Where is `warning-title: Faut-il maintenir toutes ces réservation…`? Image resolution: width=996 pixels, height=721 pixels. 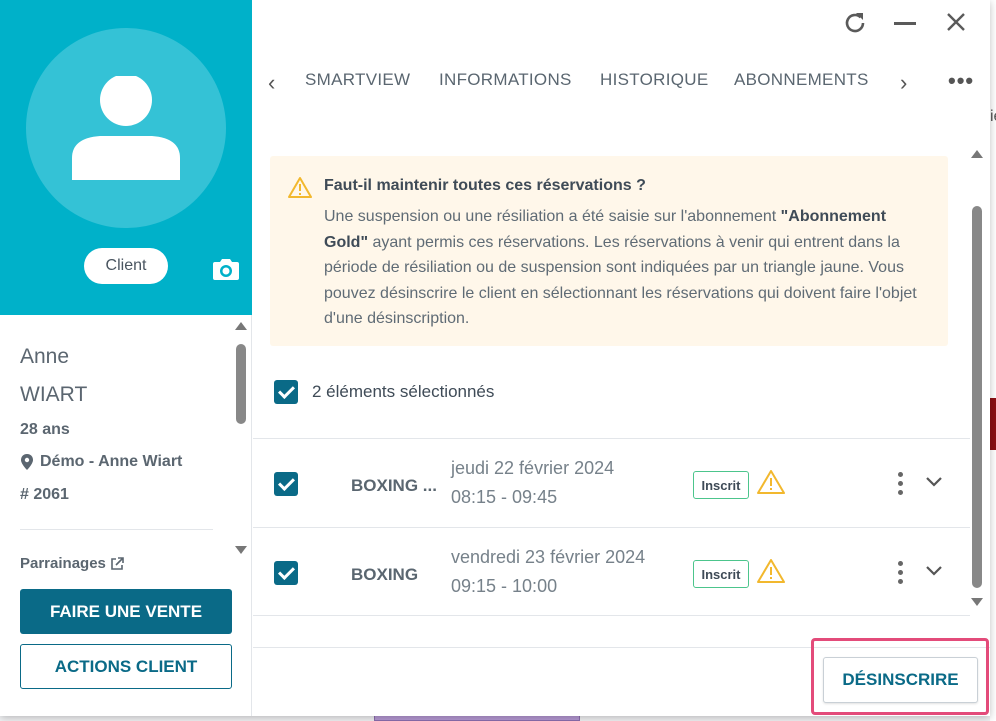 warning-title: Faut-il maintenir toutes ces réservation… is located at coordinates (485, 185).